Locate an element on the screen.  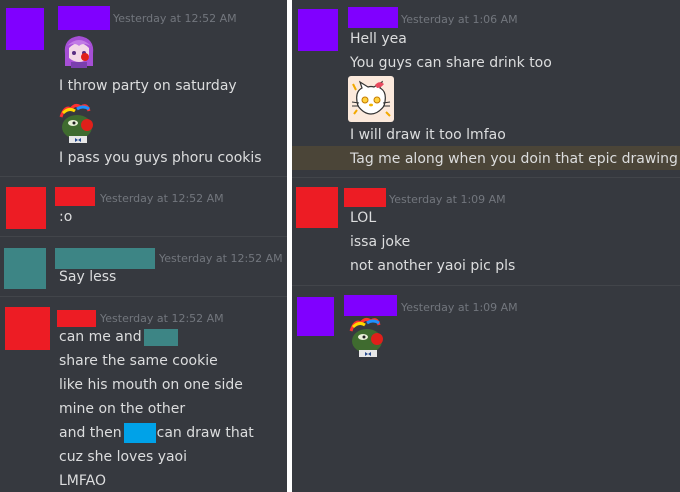
message-text: I throw party on saturday is located at coordinates (148, 86).